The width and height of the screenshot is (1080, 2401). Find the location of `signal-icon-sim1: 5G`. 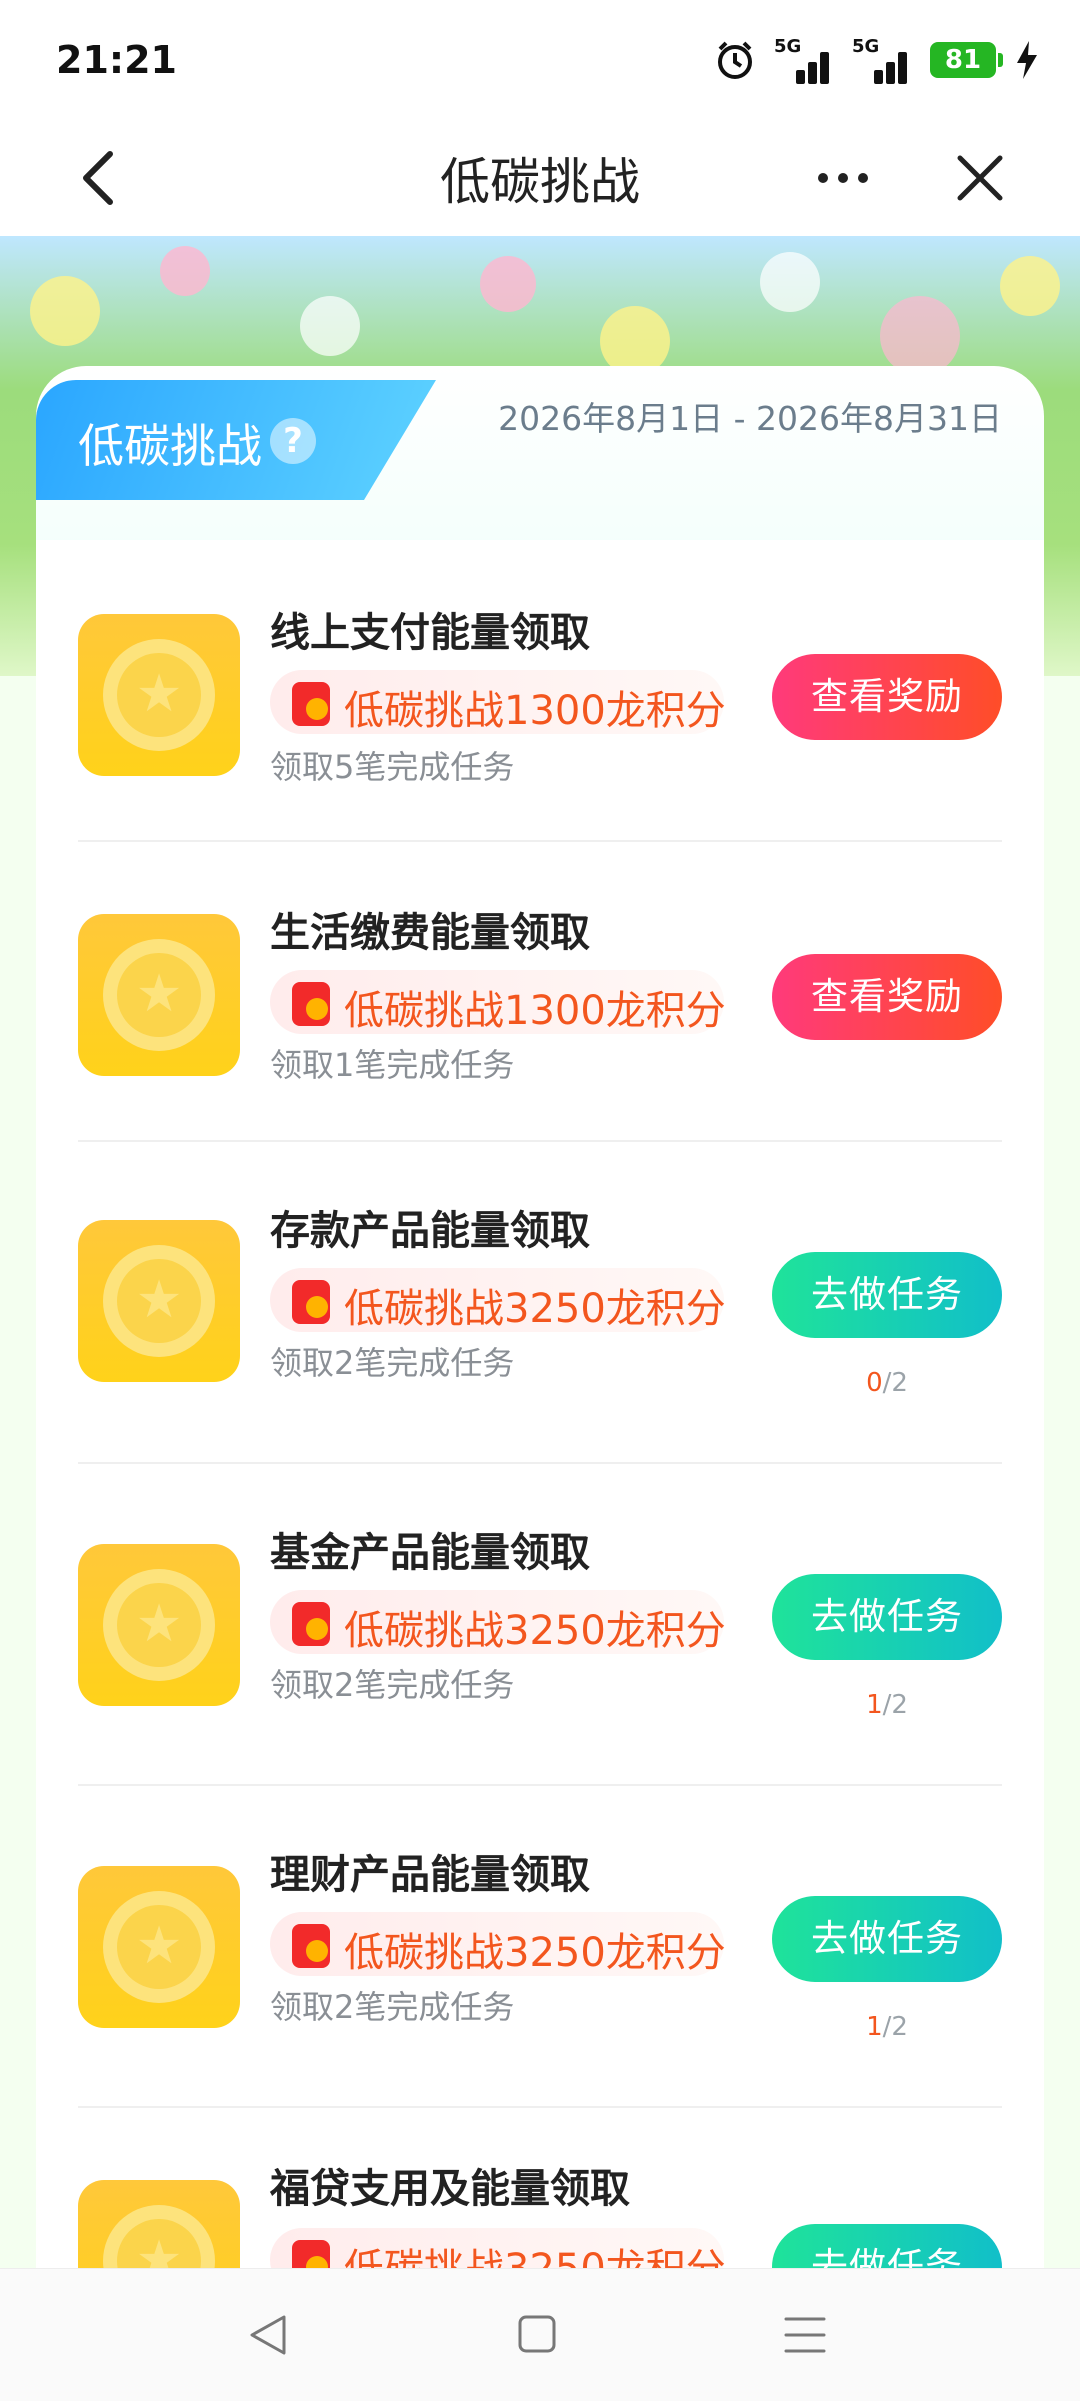

signal-icon-sim1: 5G is located at coordinates (804, 60).